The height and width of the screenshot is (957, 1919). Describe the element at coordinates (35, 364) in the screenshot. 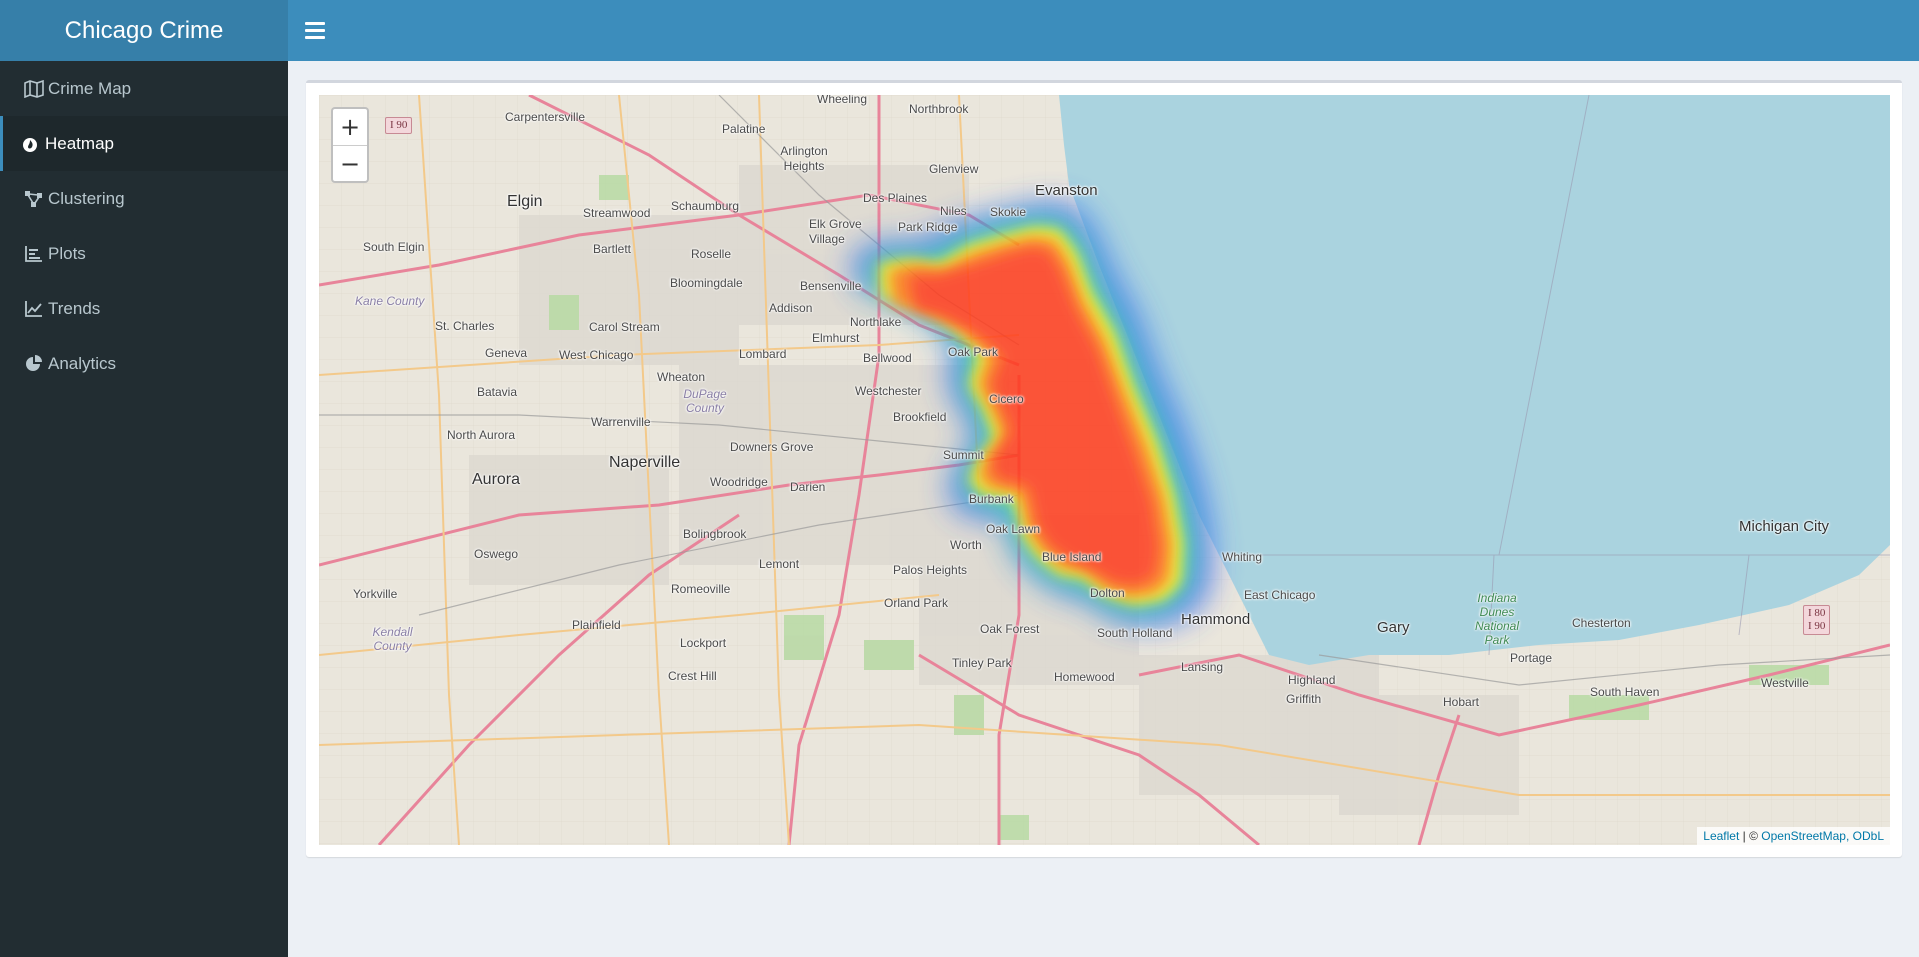

I see `pie-chart-icon` at that location.